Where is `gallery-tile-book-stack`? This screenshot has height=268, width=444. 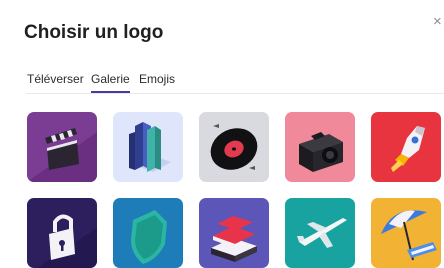
gallery-tile-book-stack is located at coordinates (234, 233).